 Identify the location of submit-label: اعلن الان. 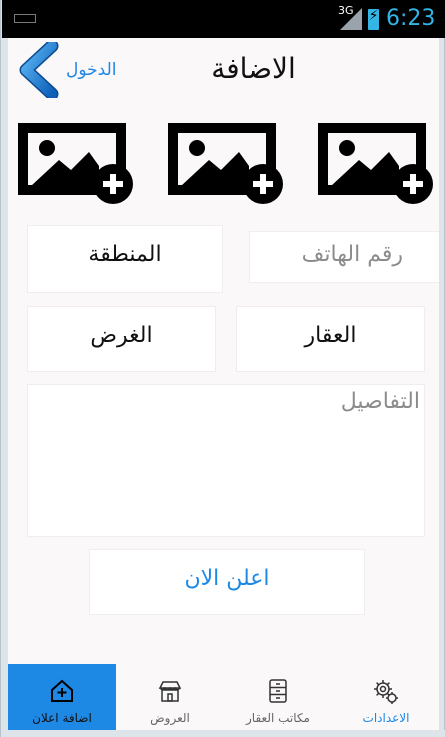
(227, 578).